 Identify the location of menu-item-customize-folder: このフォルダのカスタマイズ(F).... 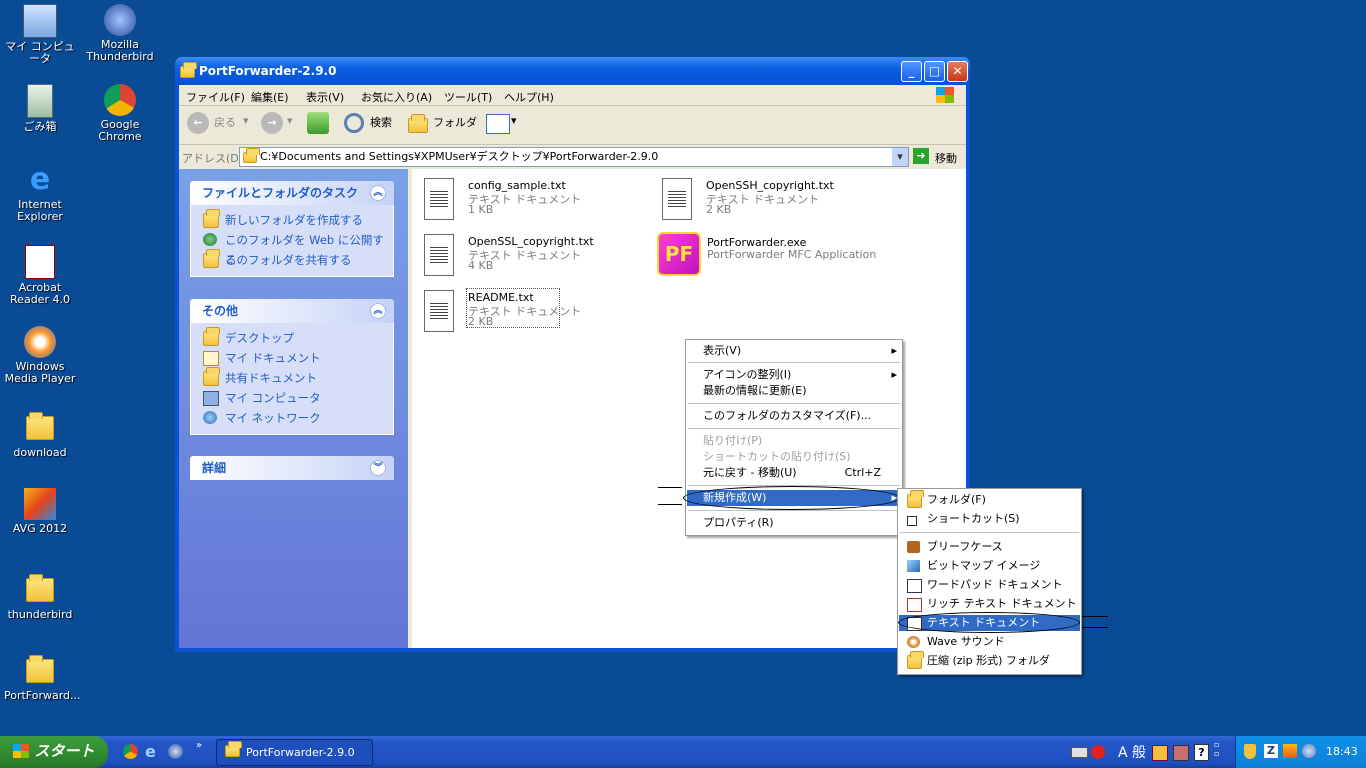
(794, 416).